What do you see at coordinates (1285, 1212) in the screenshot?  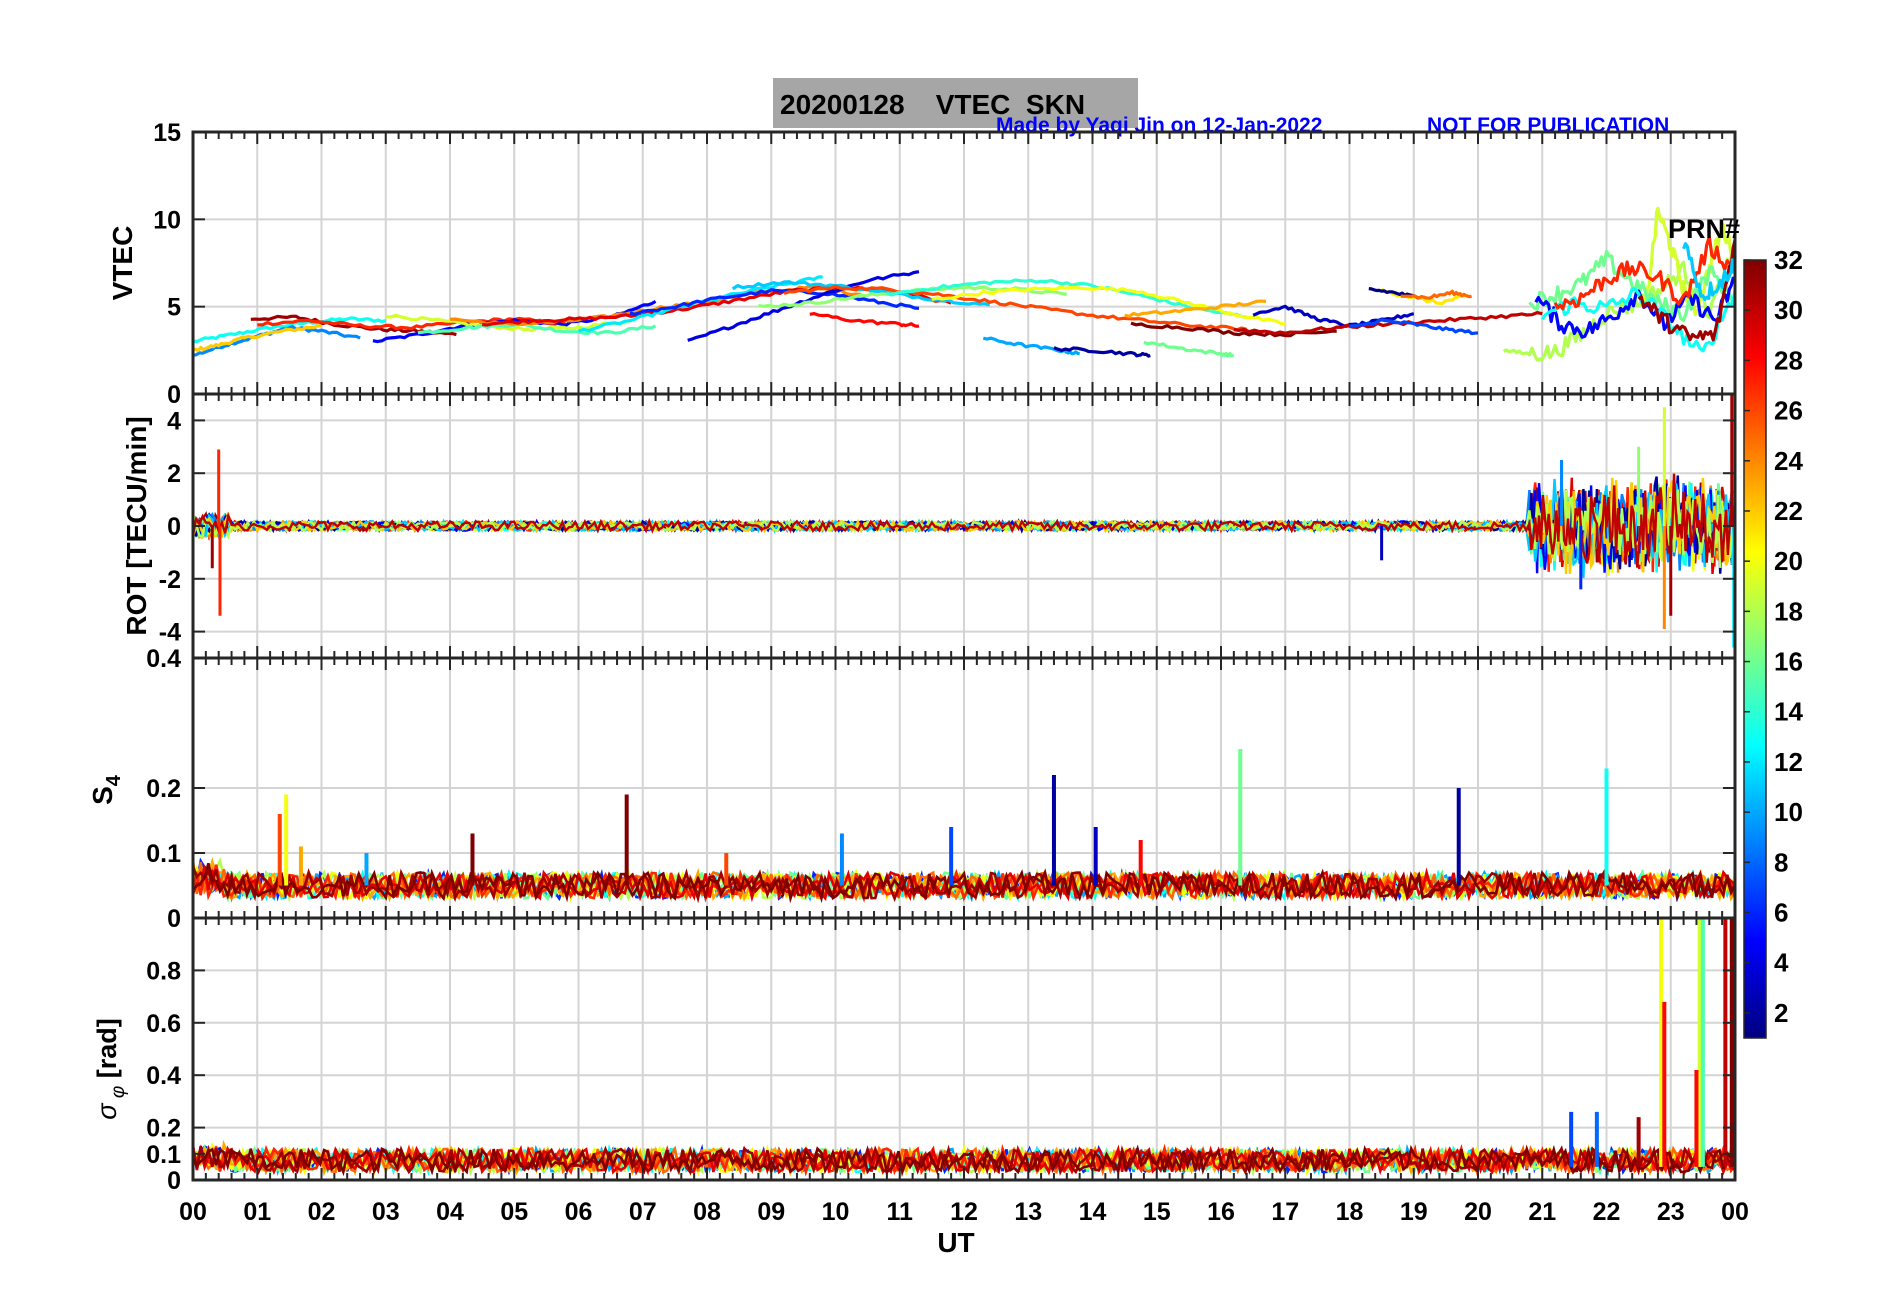 I see `x-tick-label: 17` at bounding box center [1285, 1212].